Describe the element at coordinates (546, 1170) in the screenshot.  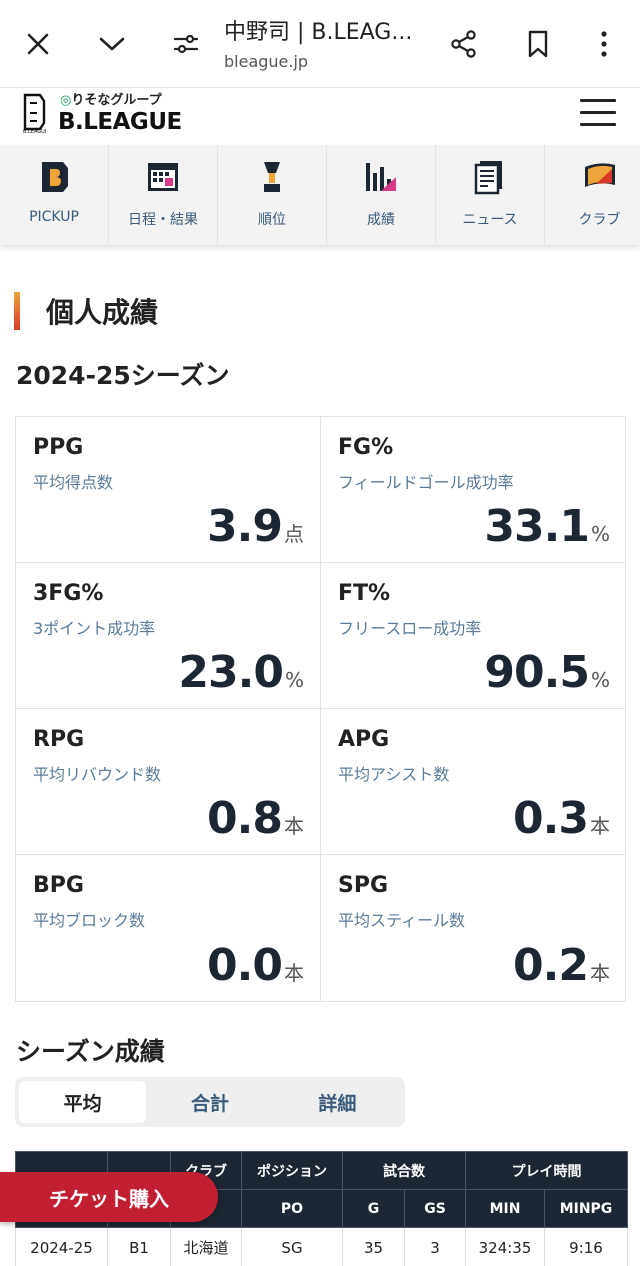
I see `table-header: プレイ時間` at that location.